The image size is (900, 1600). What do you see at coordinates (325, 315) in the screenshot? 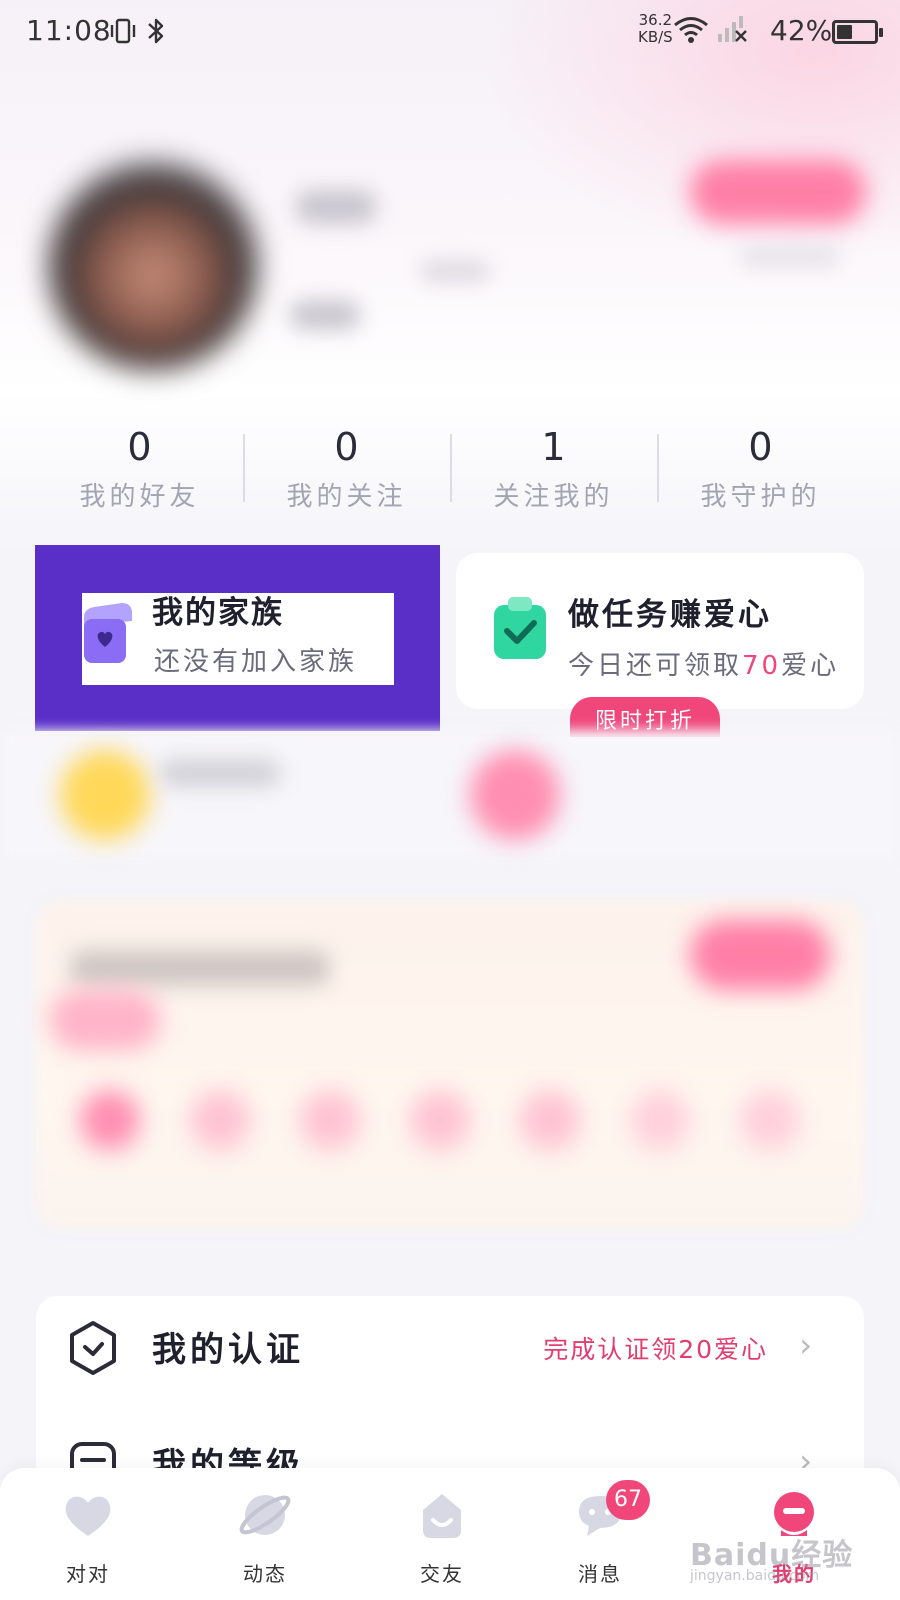
I see `profile-id-blurred` at bounding box center [325, 315].